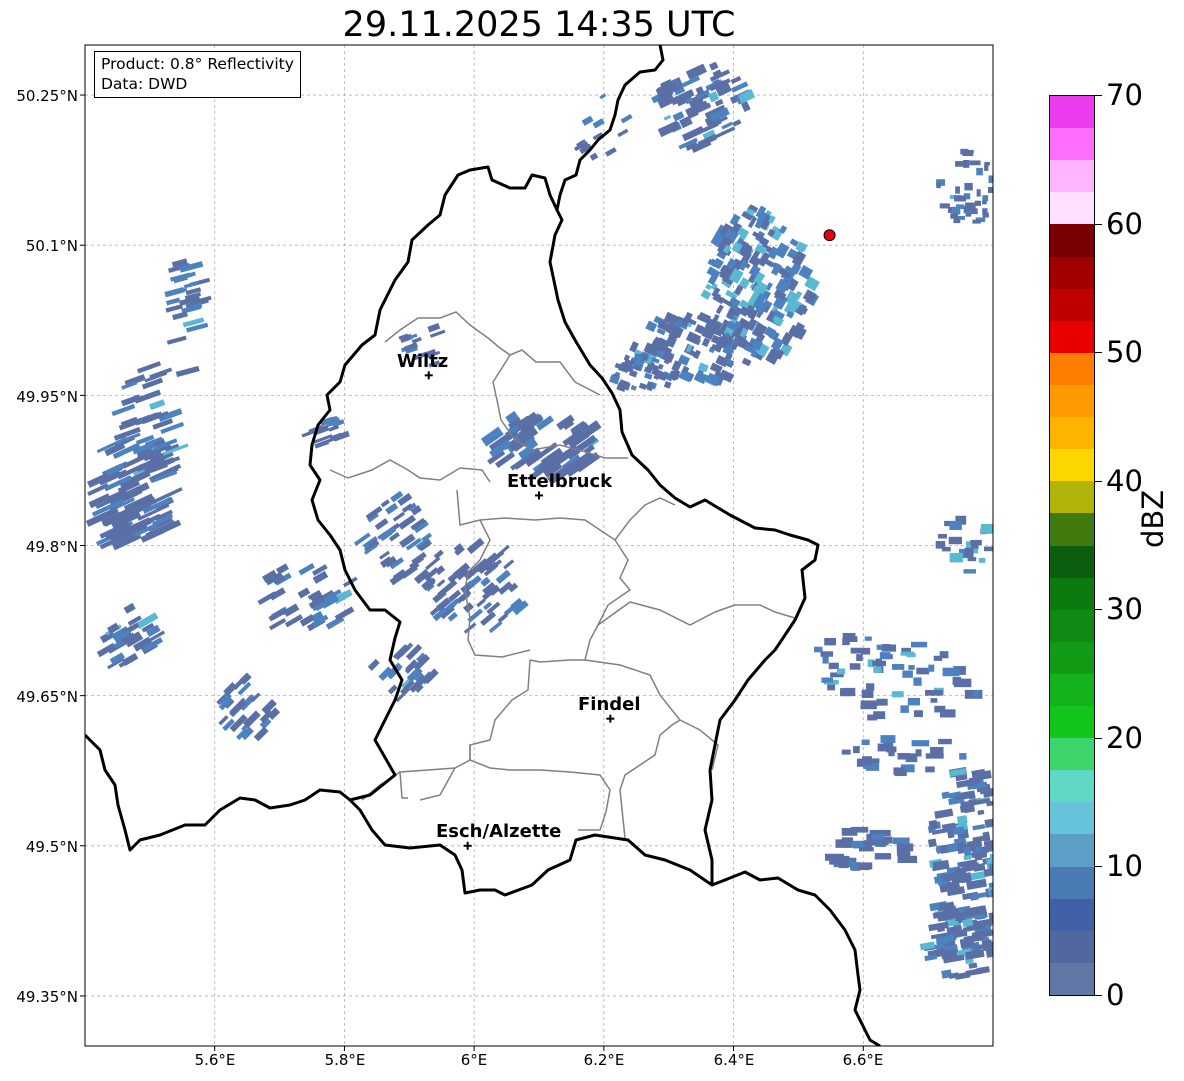 This screenshot has height=1081, width=1184. Describe the element at coordinates (1124, 866) in the screenshot. I see `colorbar-tick-label: 10` at that location.